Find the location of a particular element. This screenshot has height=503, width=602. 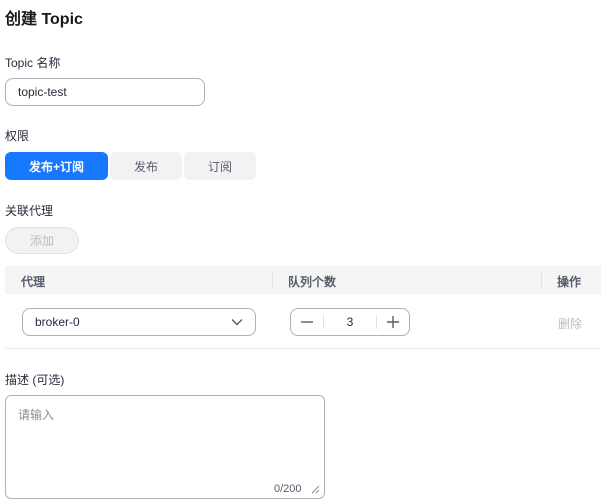

broker-select: broker-0 is located at coordinates (139, 322).